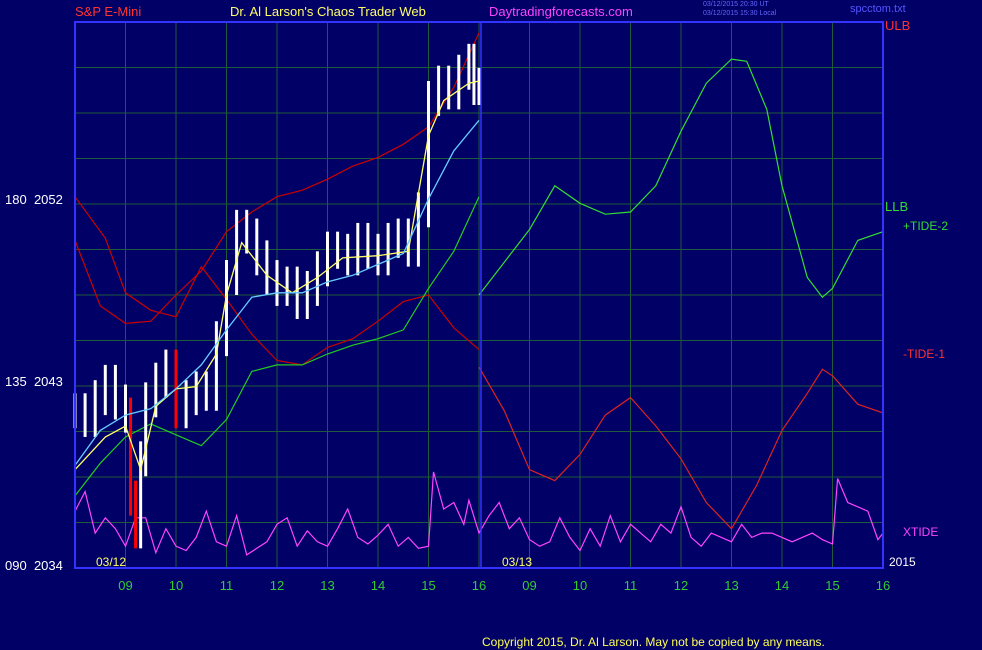  I want to click on site-title: Dr. Al Larson's Chaos Trader Web, so click(328, 11).